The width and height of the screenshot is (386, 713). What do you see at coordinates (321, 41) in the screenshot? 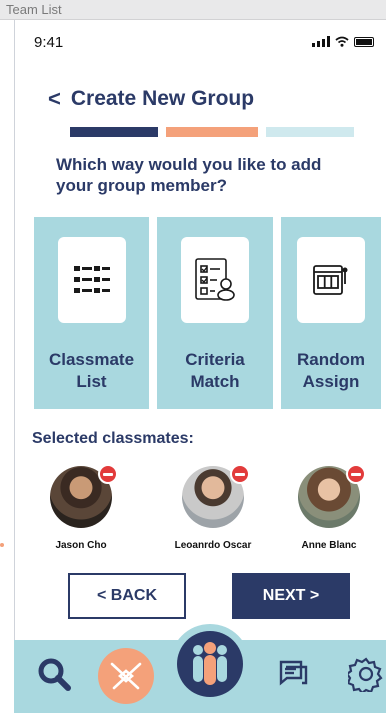
I see `signal-icon` at bounding box center [321, 41].